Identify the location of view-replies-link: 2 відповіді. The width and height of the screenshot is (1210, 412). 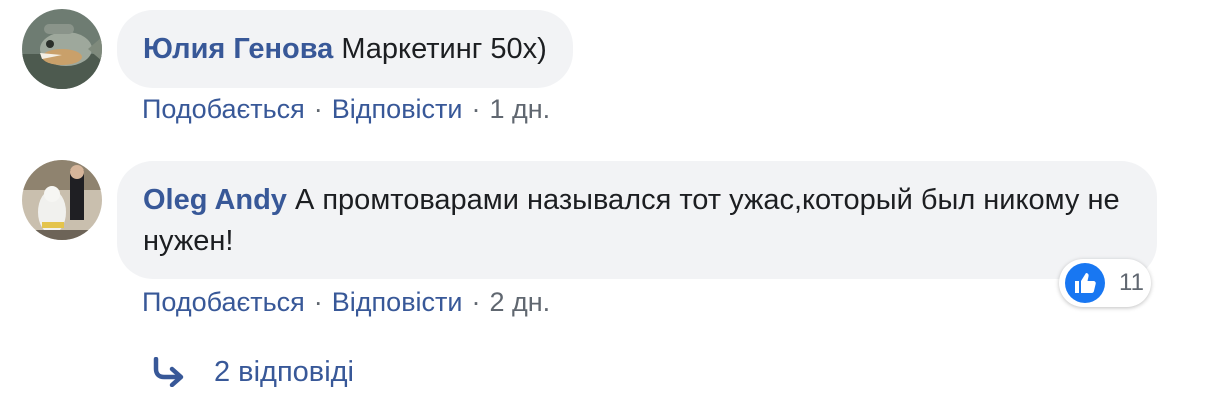
(253, 372).